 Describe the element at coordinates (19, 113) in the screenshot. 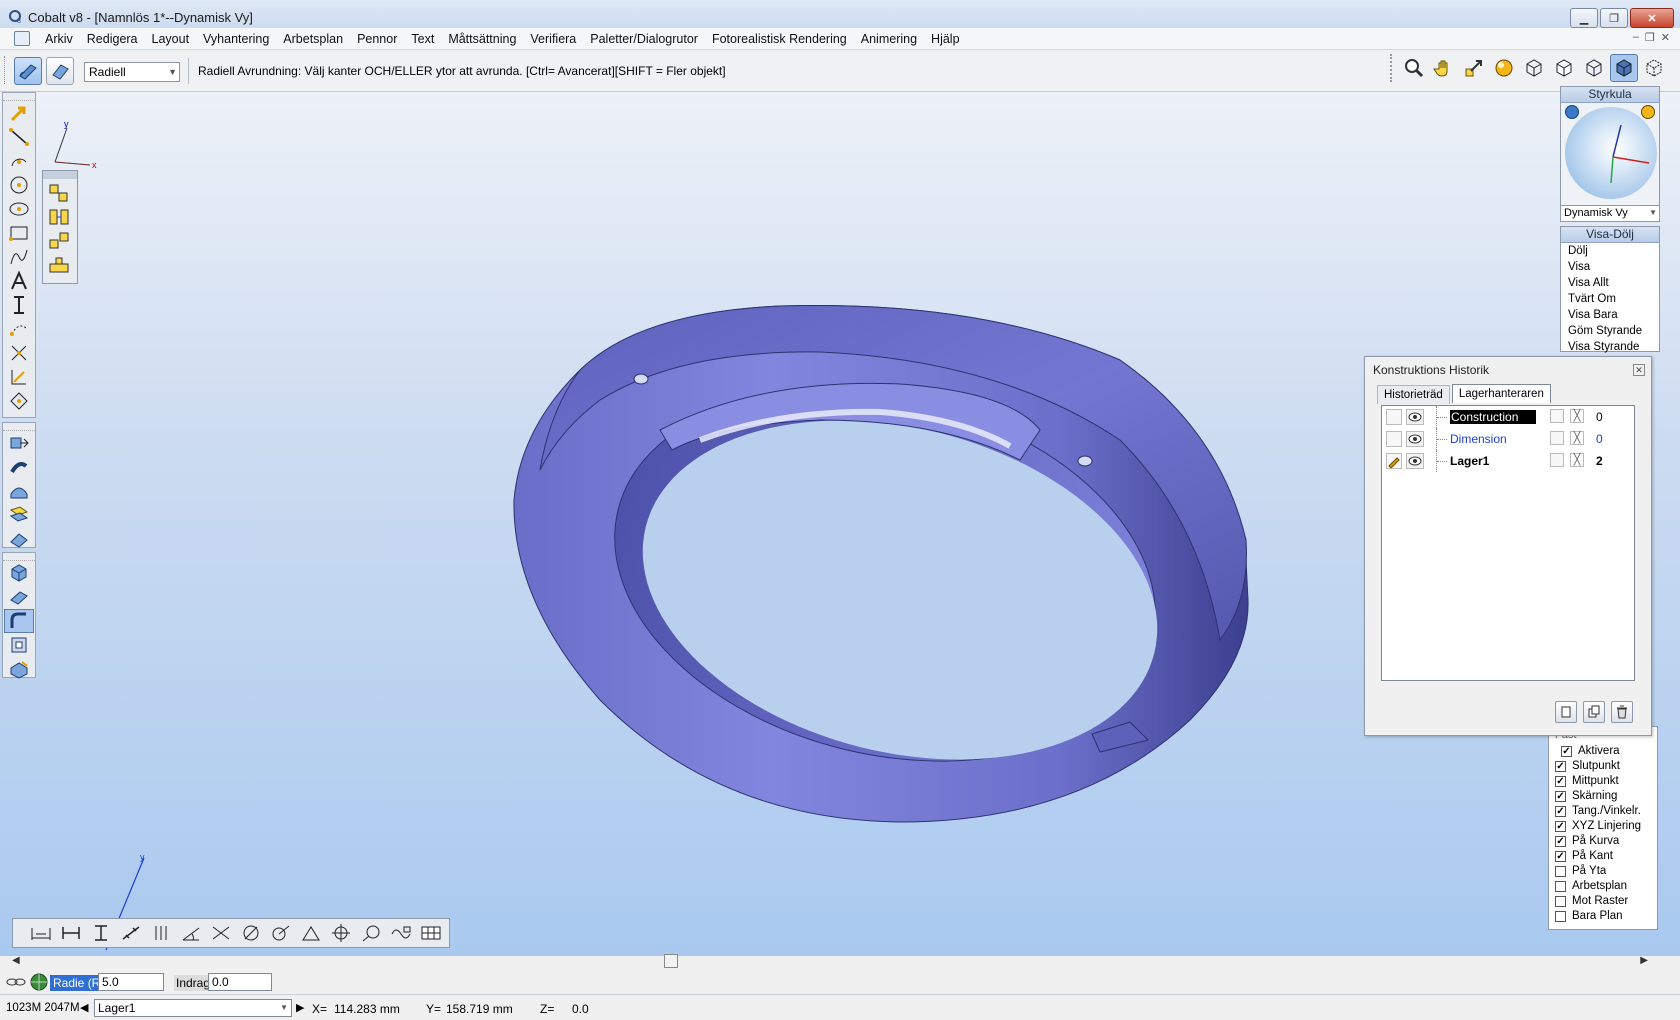

I see `select-tool` at that location.